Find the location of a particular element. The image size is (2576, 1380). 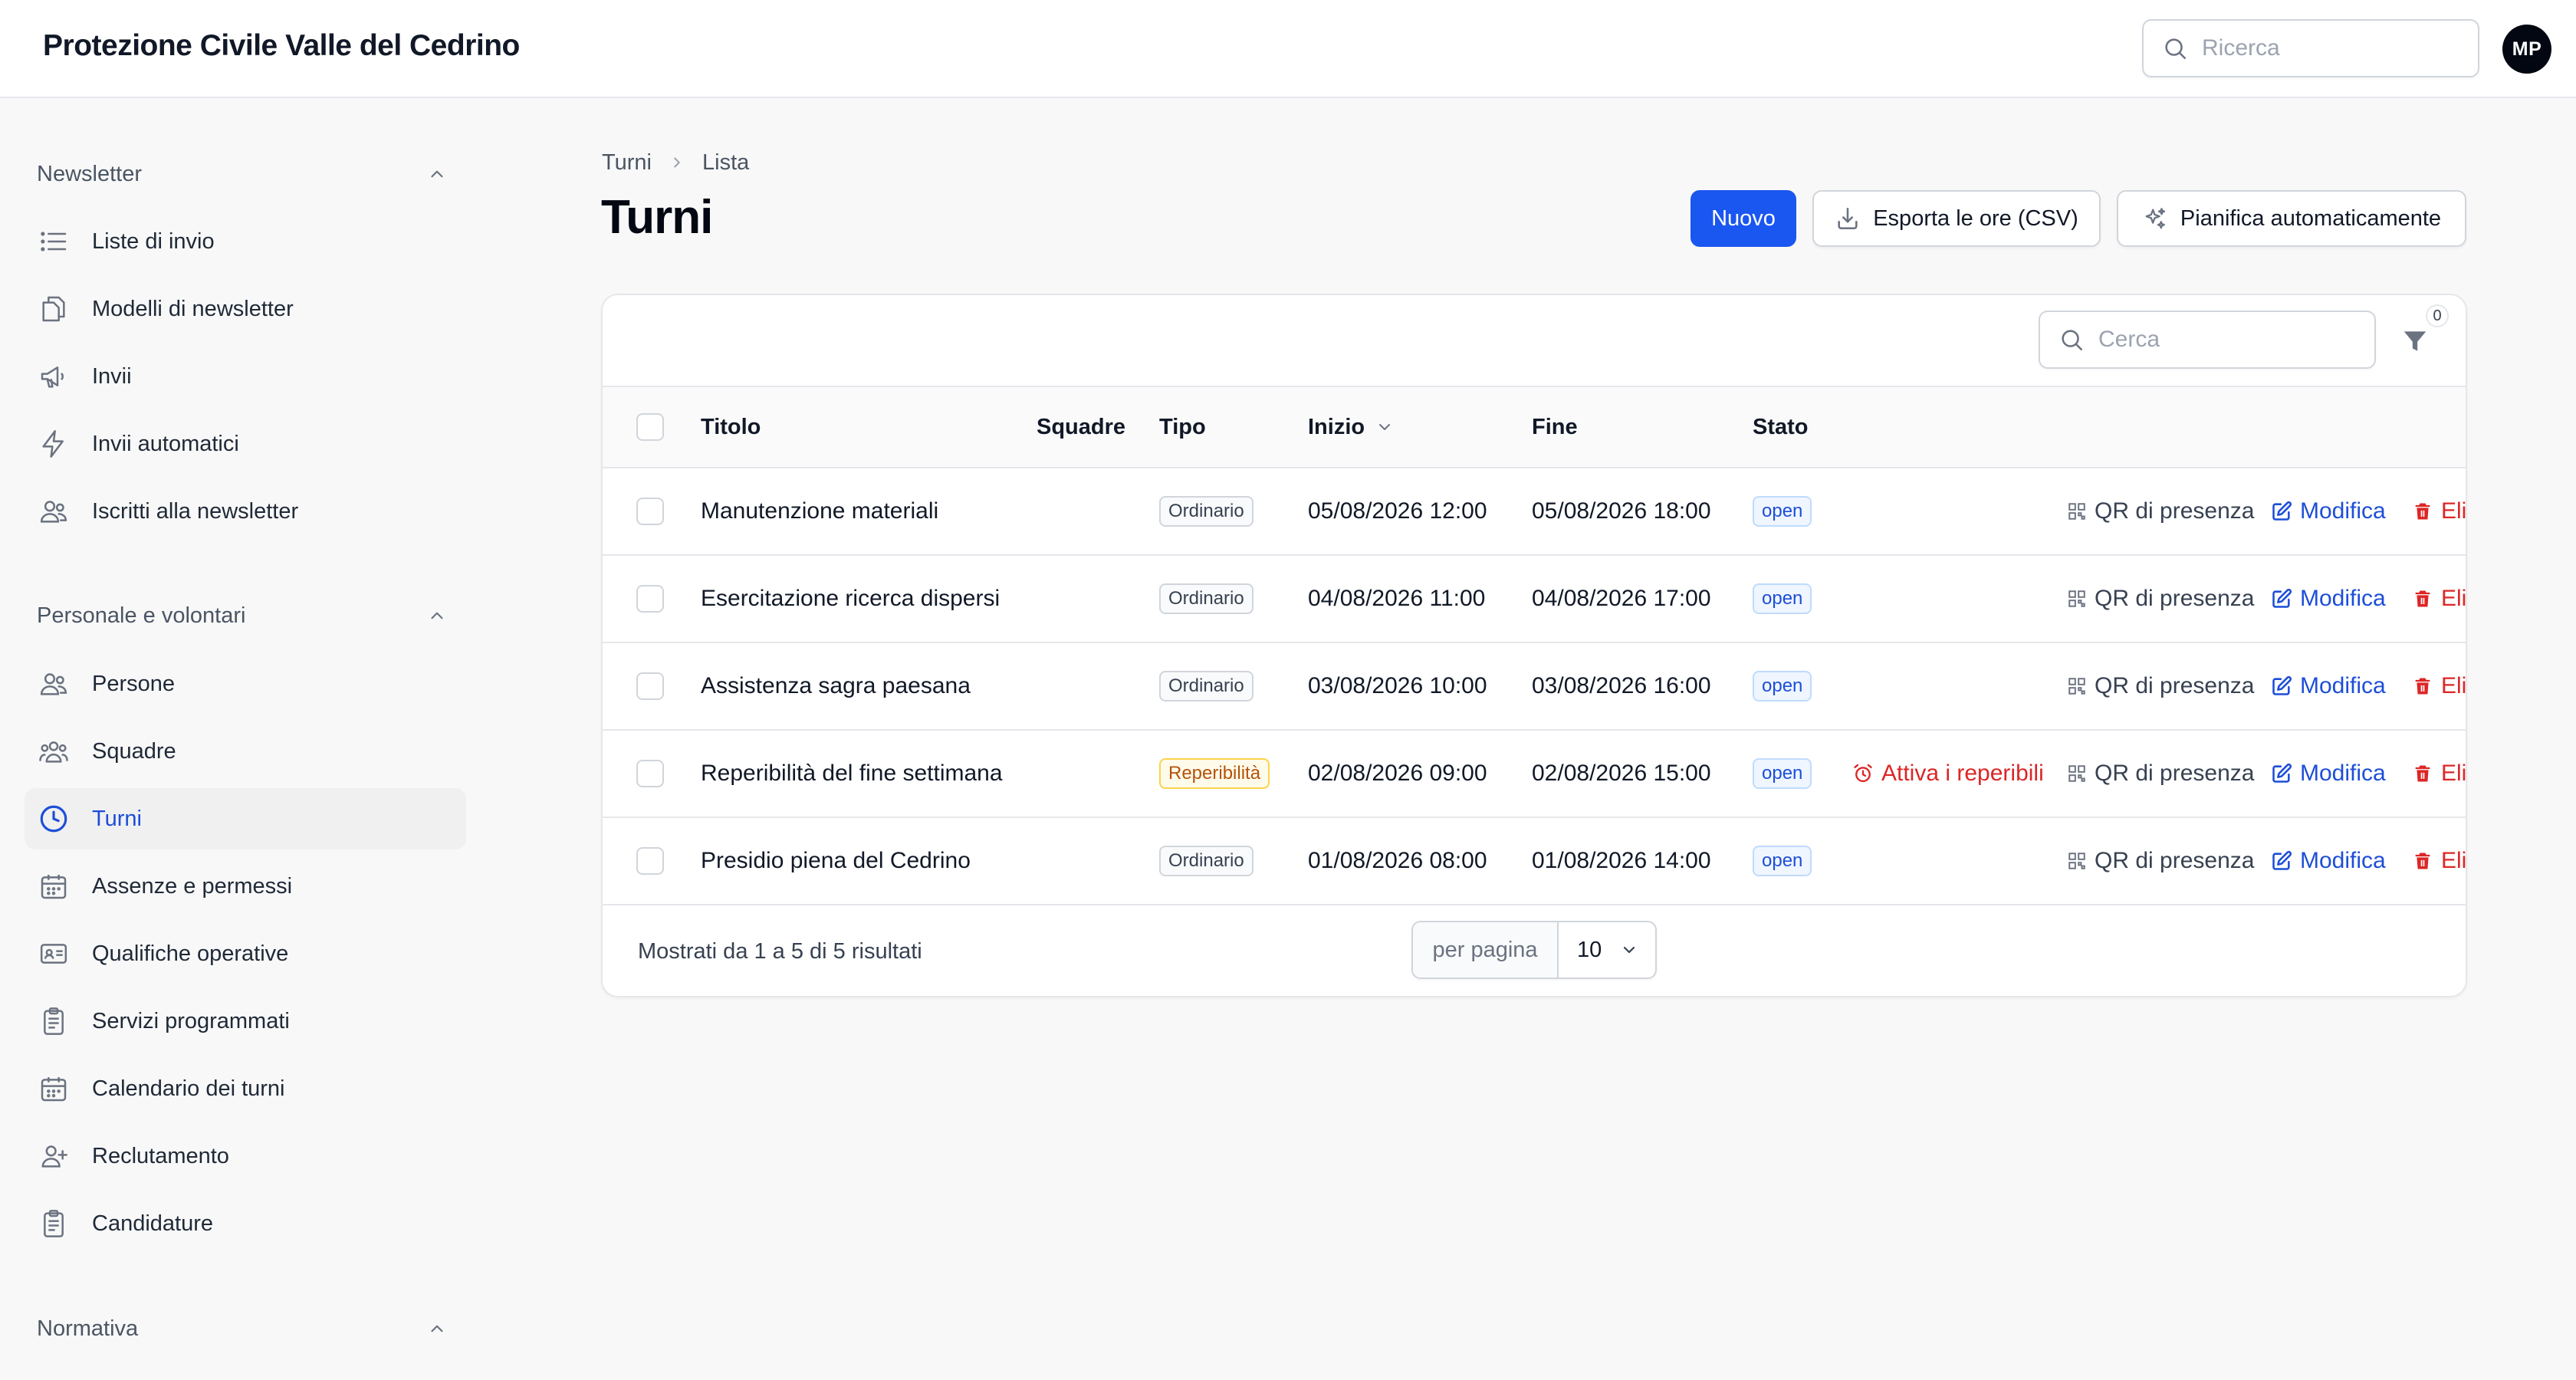

column-header-stato: Stato is located at coordinates (1781, 427).